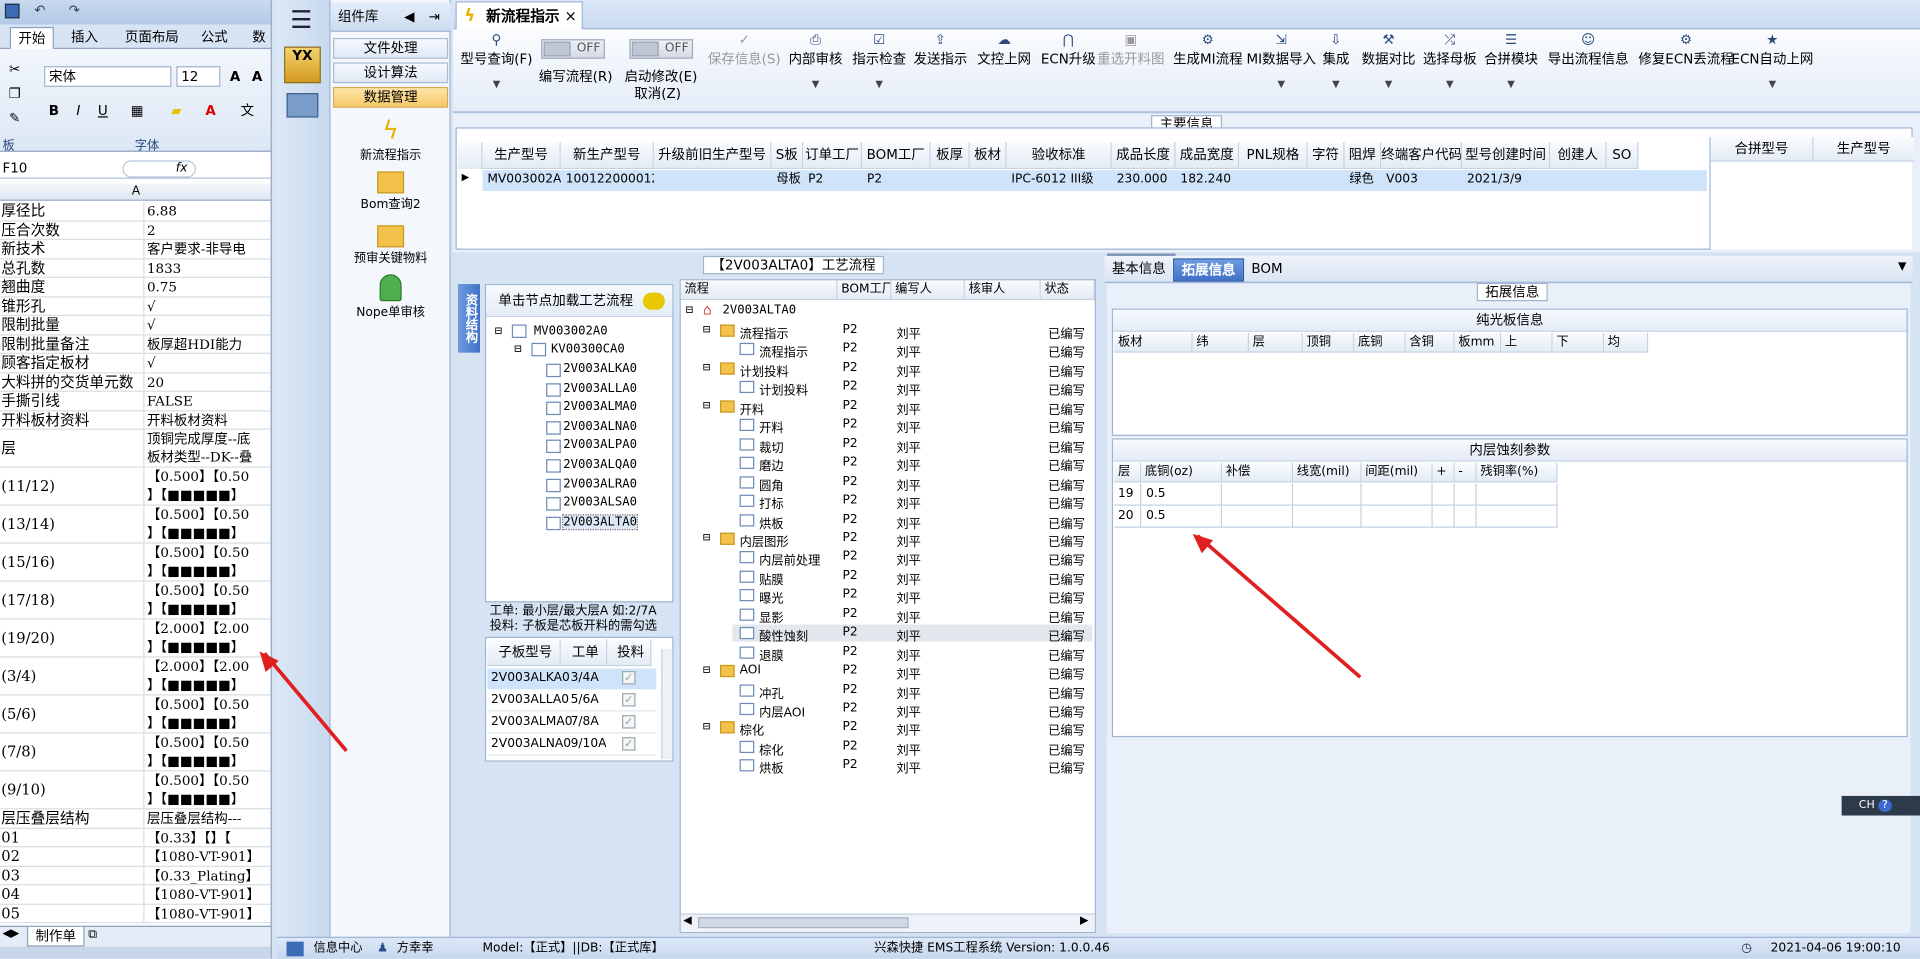  Describe the element at coordinates (1465, 472) in the screenshot. I see `etch-header-6: -` at that location.